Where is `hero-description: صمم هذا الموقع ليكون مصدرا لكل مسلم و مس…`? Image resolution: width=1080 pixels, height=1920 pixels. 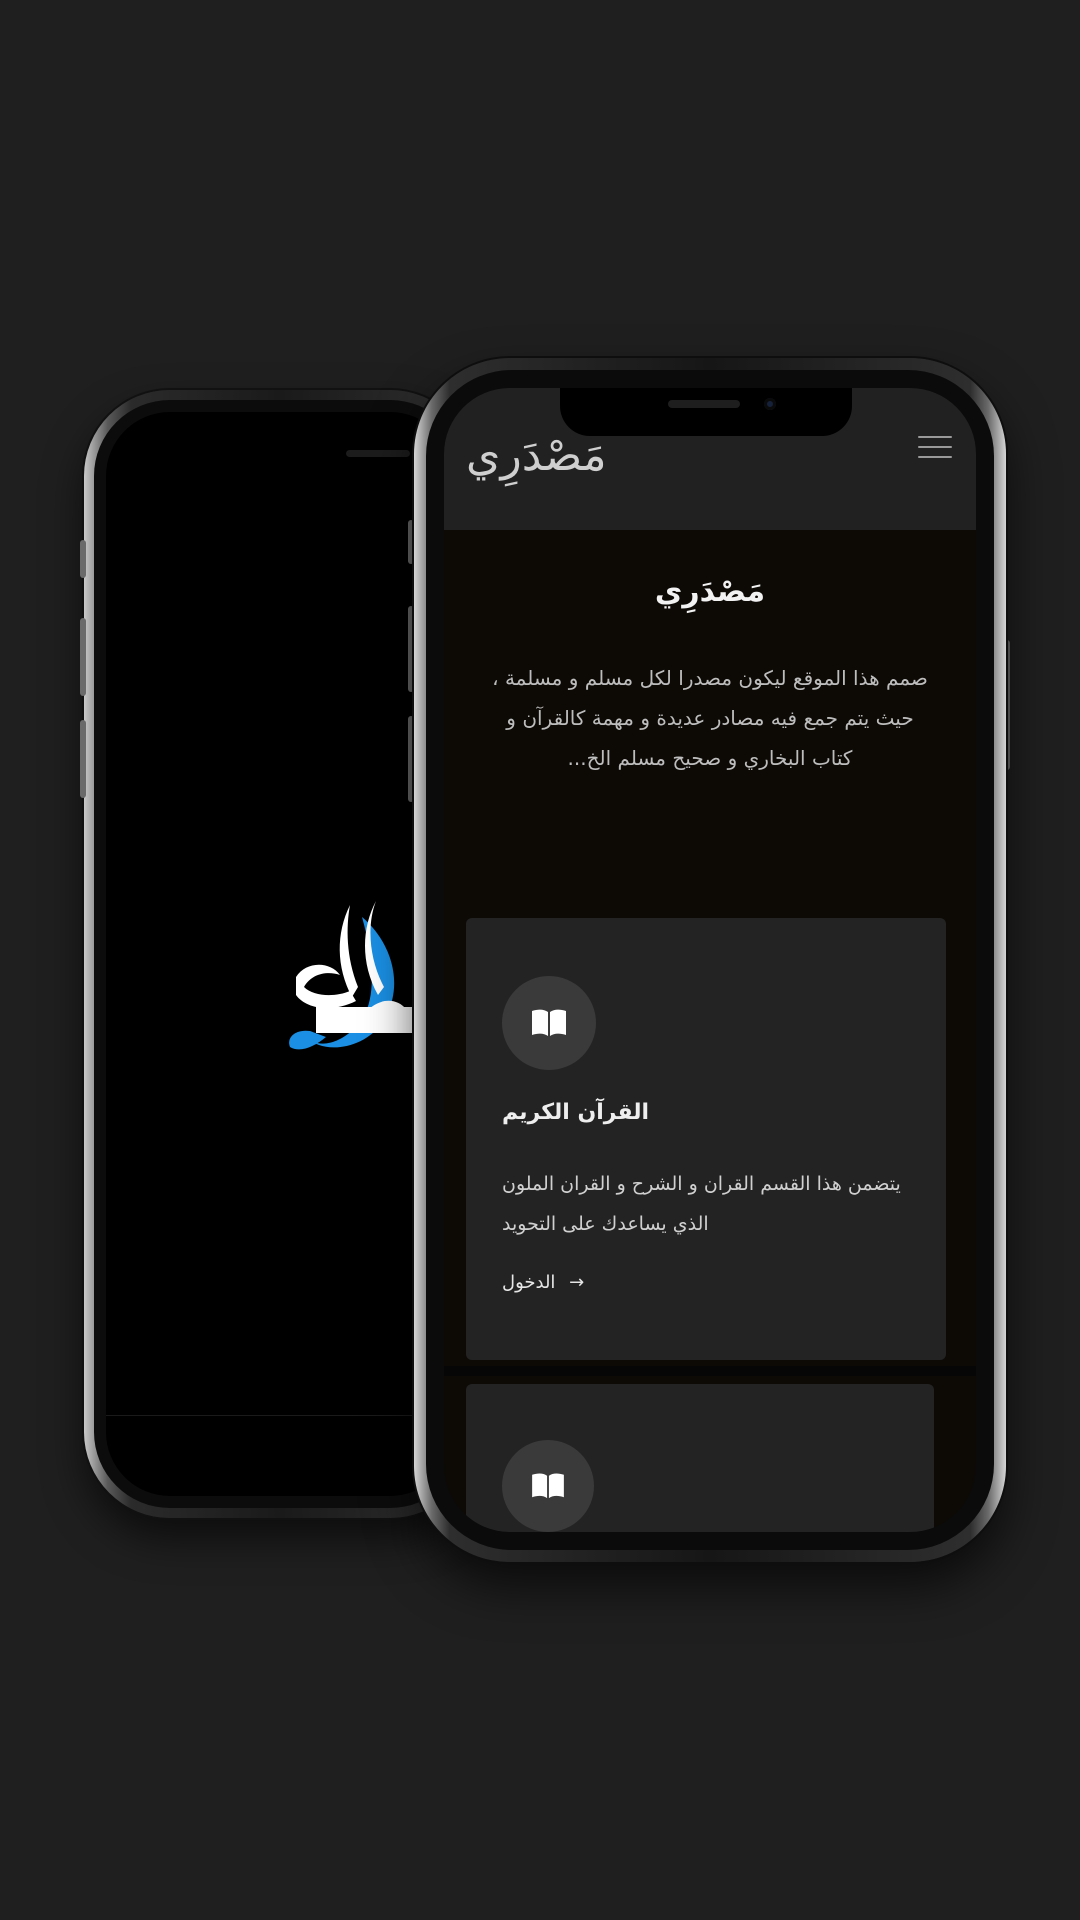 hero-description: صمم هذا الموقع ليكون مصدرا لكل مسلم و مس… is located at coordinates (710, 718).